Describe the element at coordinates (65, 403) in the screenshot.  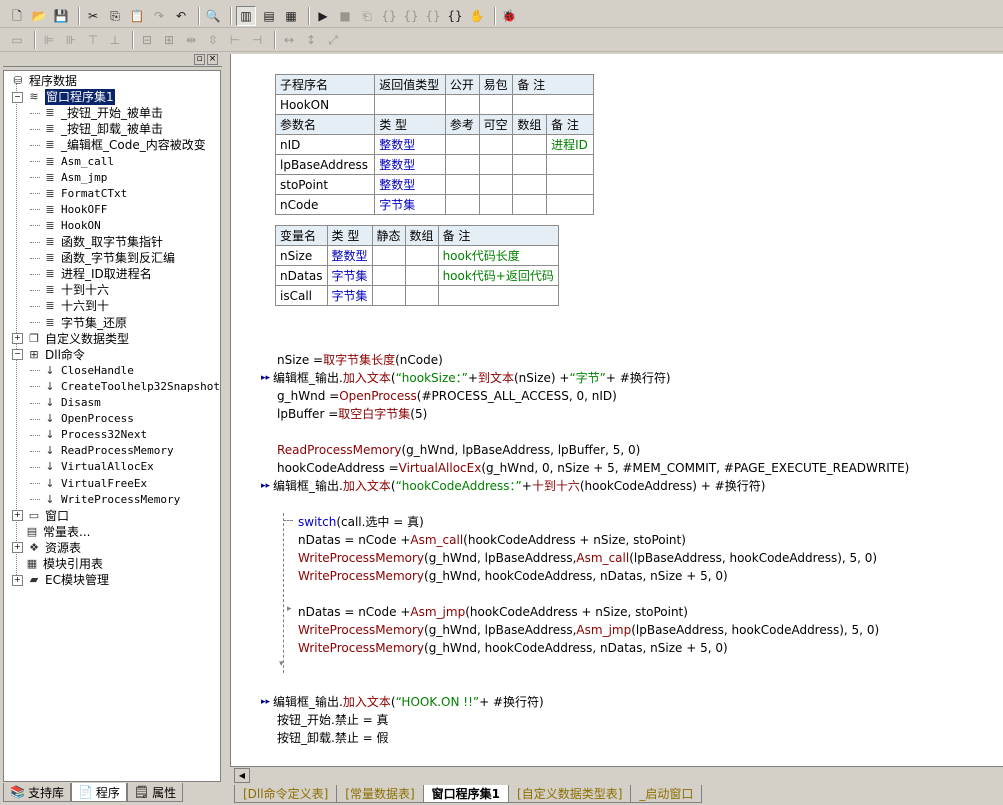
I see `tree-item: ↓ Disasm` at that location.